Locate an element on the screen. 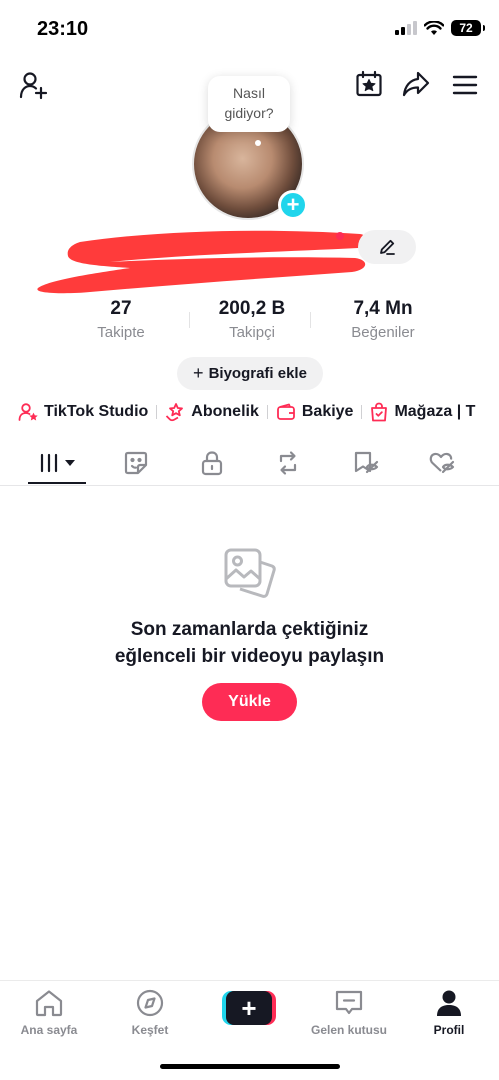 The height and width of the screenshot is (1080, 499). pencil-icon is located at coordinates (387, 247).